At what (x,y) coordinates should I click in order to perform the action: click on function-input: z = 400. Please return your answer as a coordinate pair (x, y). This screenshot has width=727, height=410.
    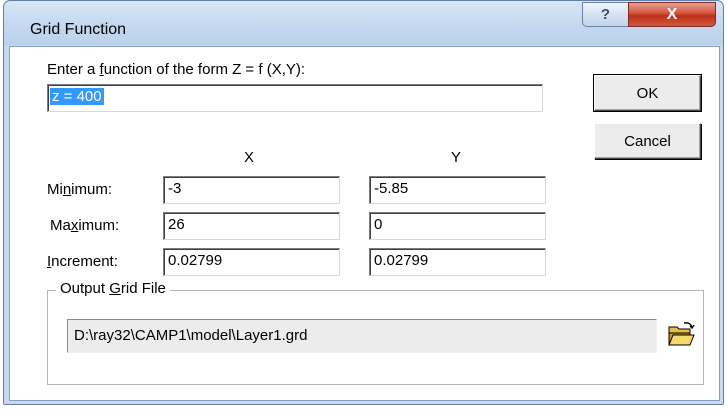
    Looking at the image, I should click on (295, 98).